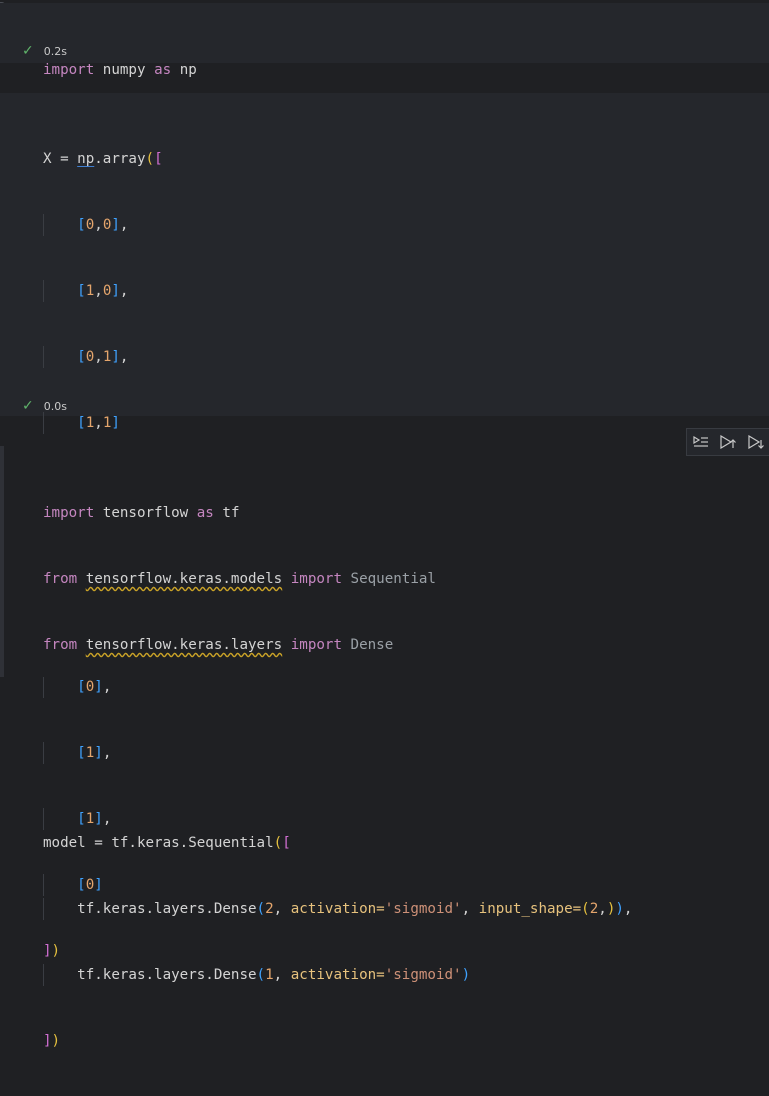 Image resolution: width=769 pixels, height=1096 pixels. I want to click on exec-time: 0.0s, so click(55, 406).